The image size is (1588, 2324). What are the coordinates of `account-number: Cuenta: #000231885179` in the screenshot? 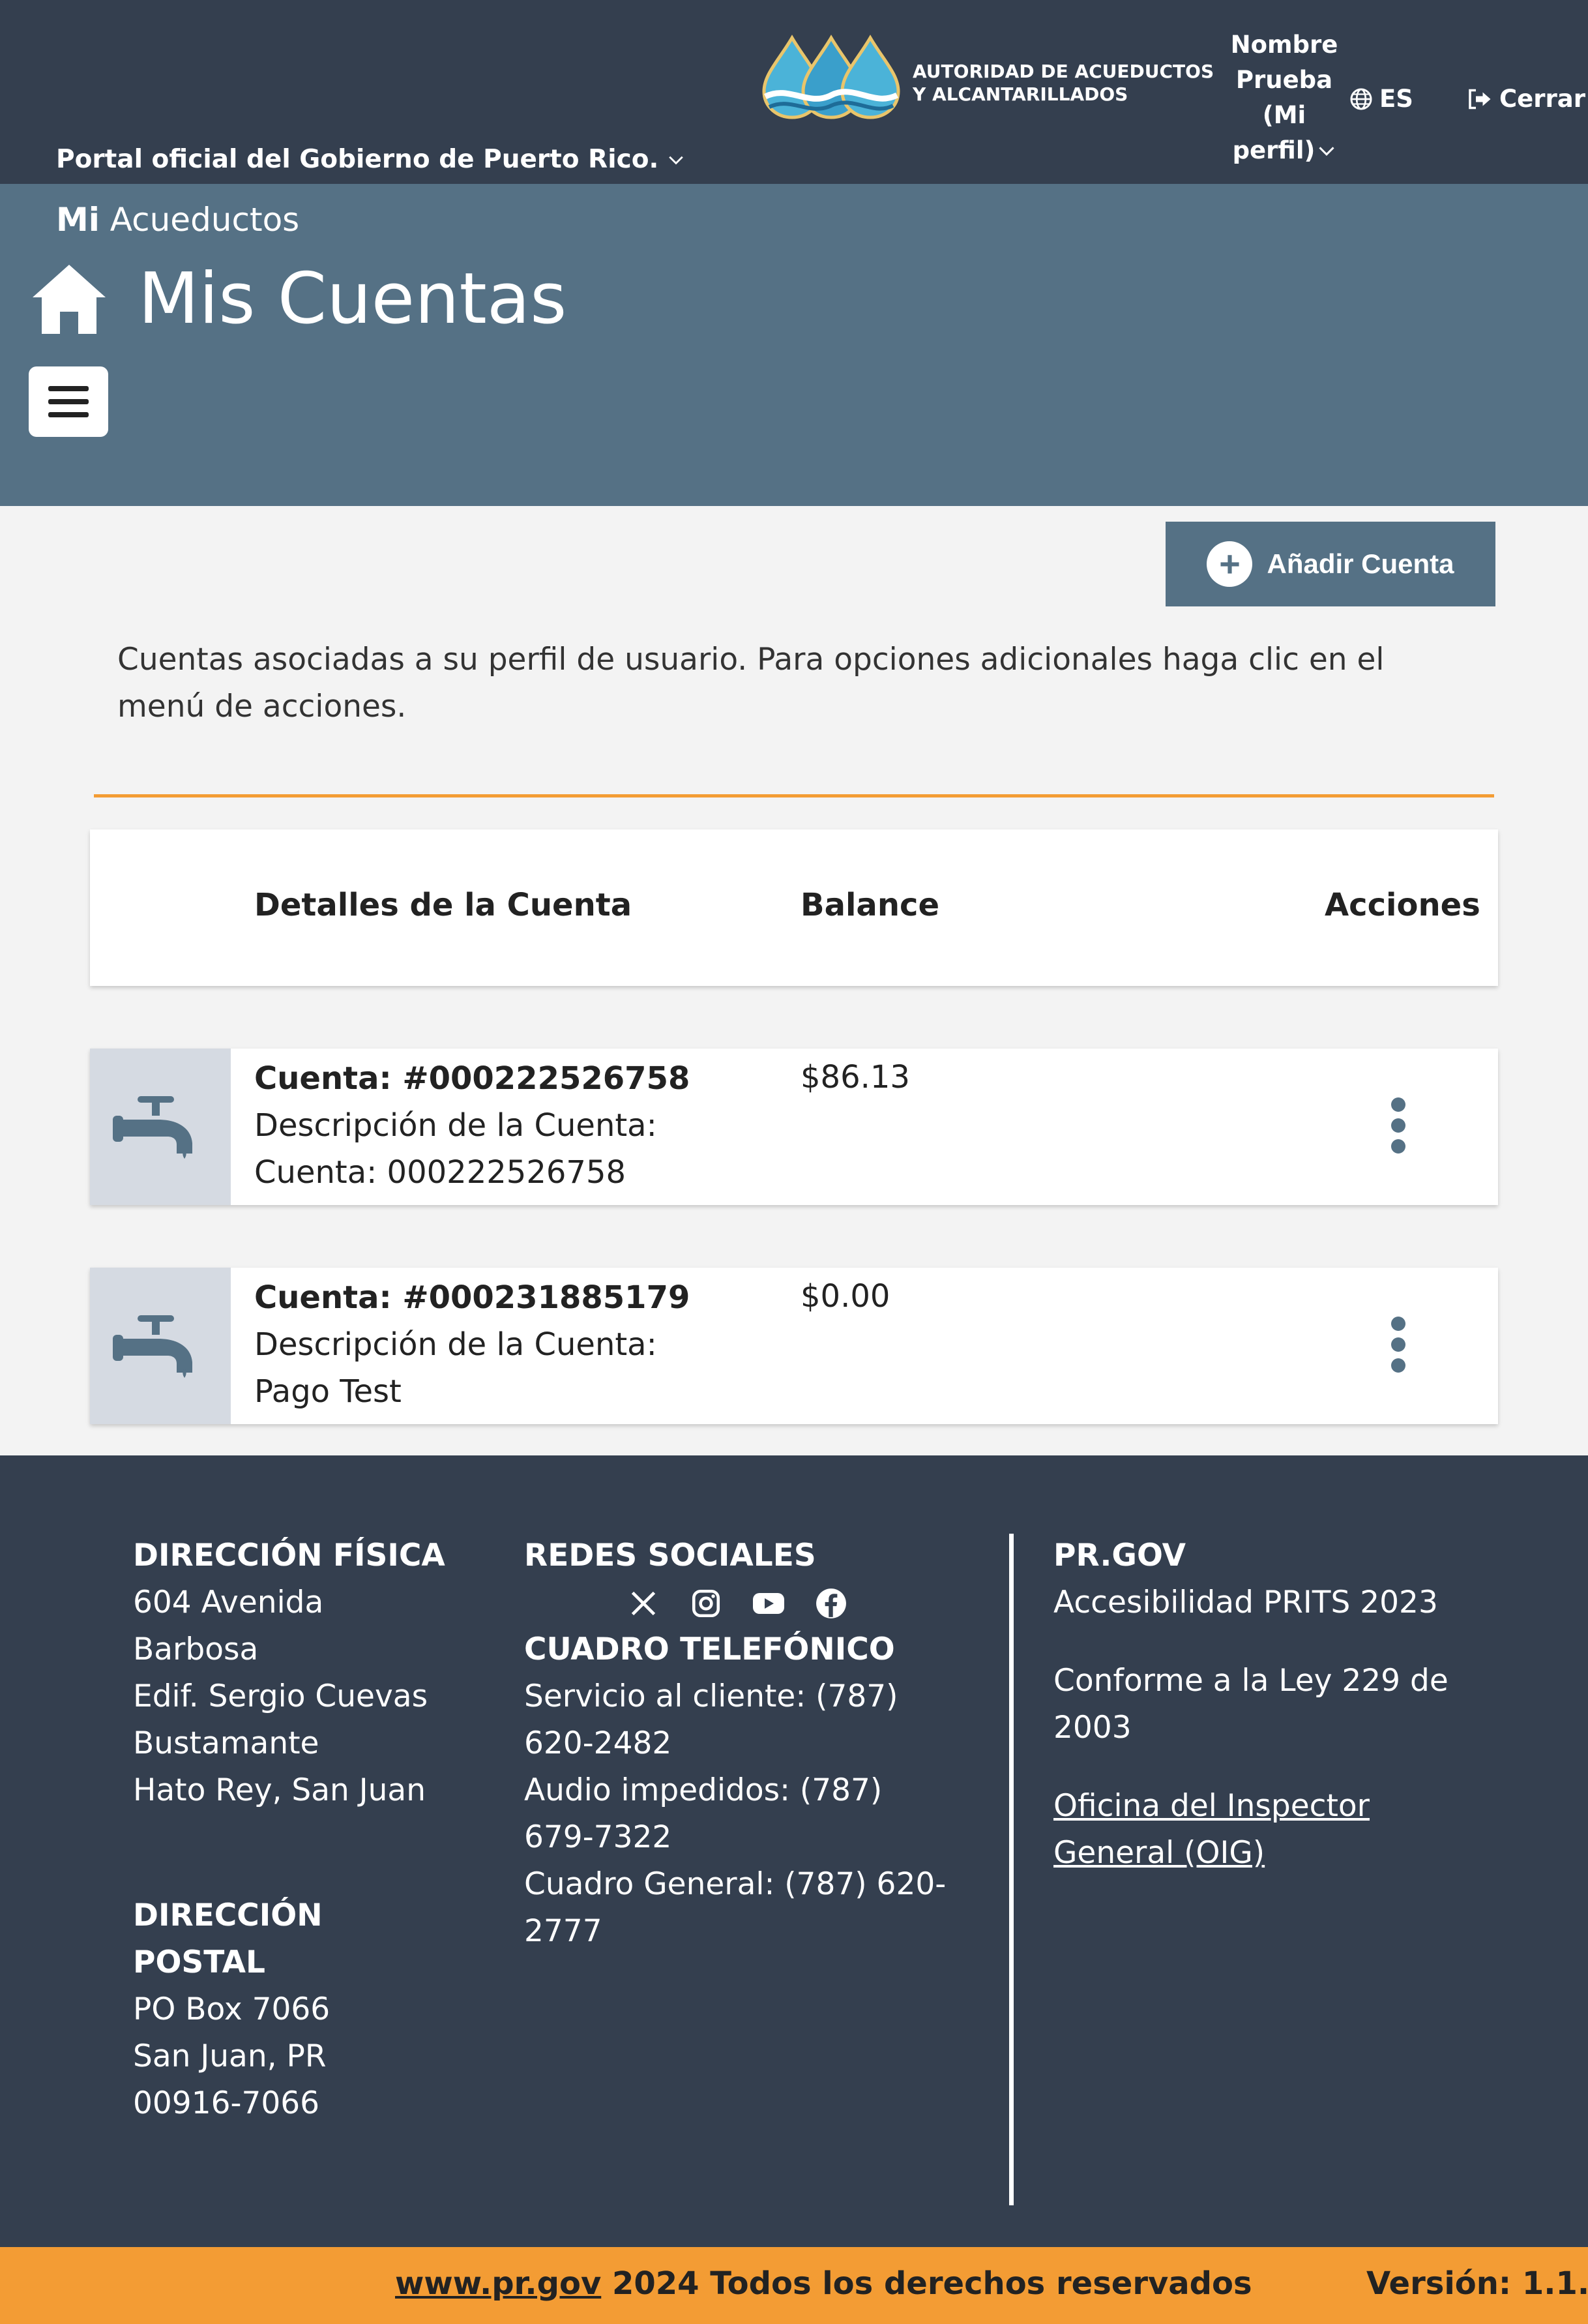 It's located at (472, 1298).